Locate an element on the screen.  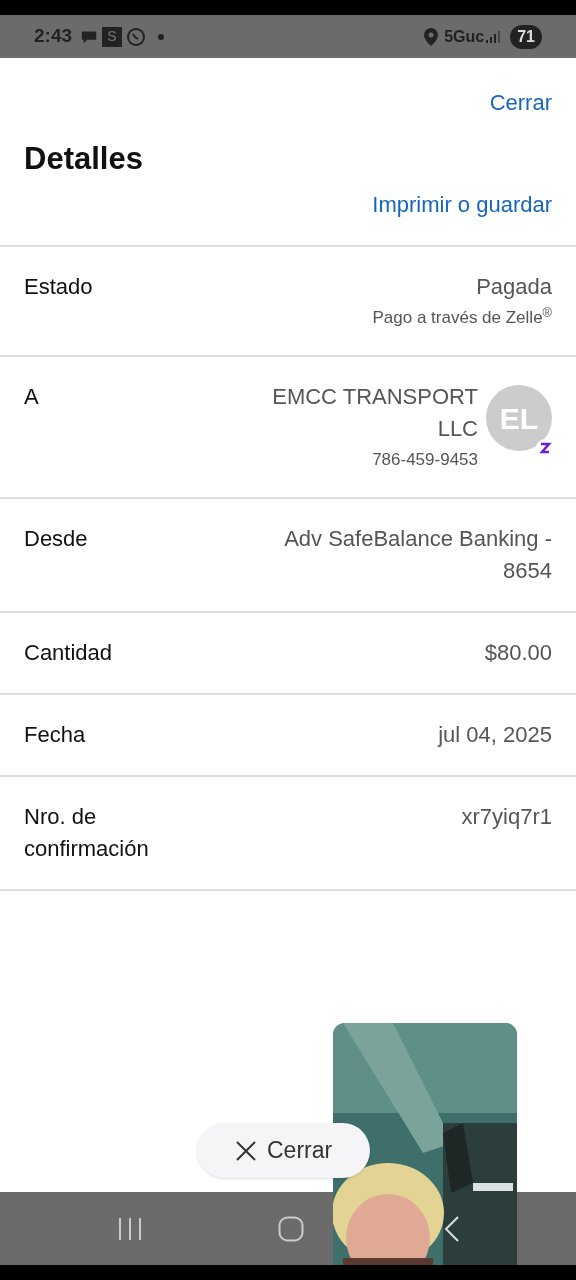
recent-apps-icon is located at coordinates (130, 1228).